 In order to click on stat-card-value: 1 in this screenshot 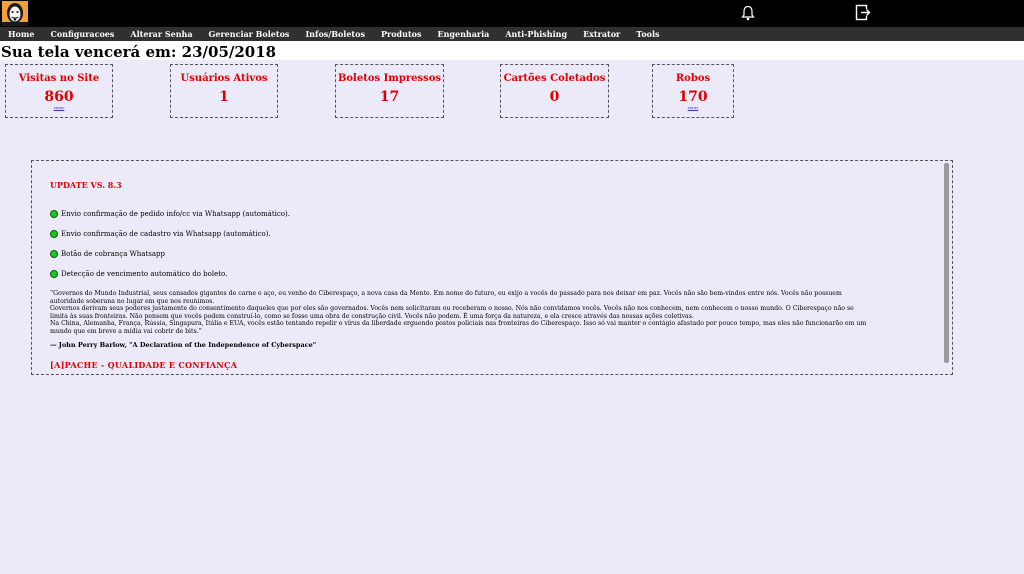, I will do `click(224, 97)`.